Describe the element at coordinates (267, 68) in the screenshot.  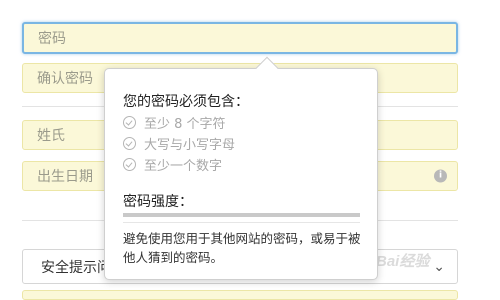
I see `popover-arrow` at that location.